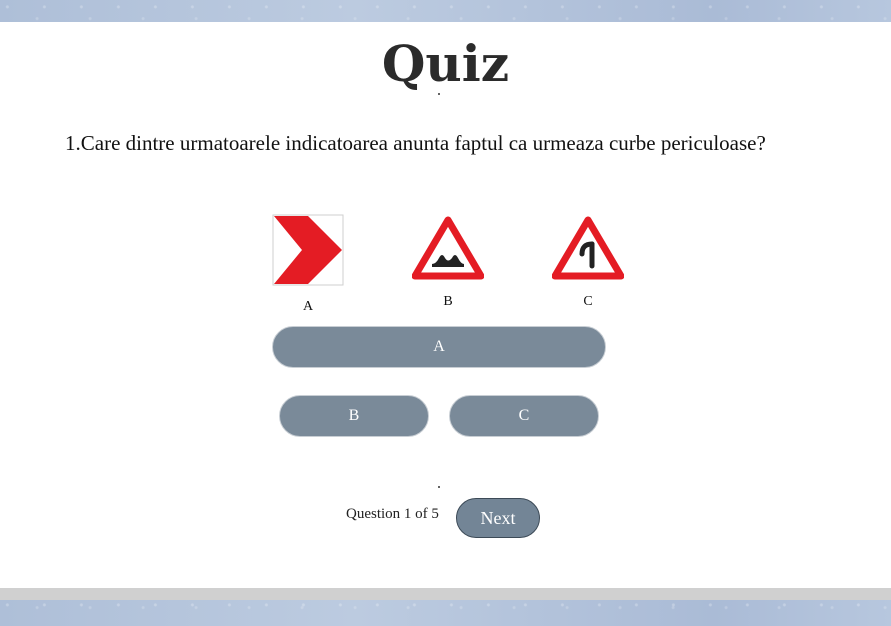 Image resolution: width=891 pixels, height=626 pixels. I want to click on sign-label-c: C, so click(588, 301).